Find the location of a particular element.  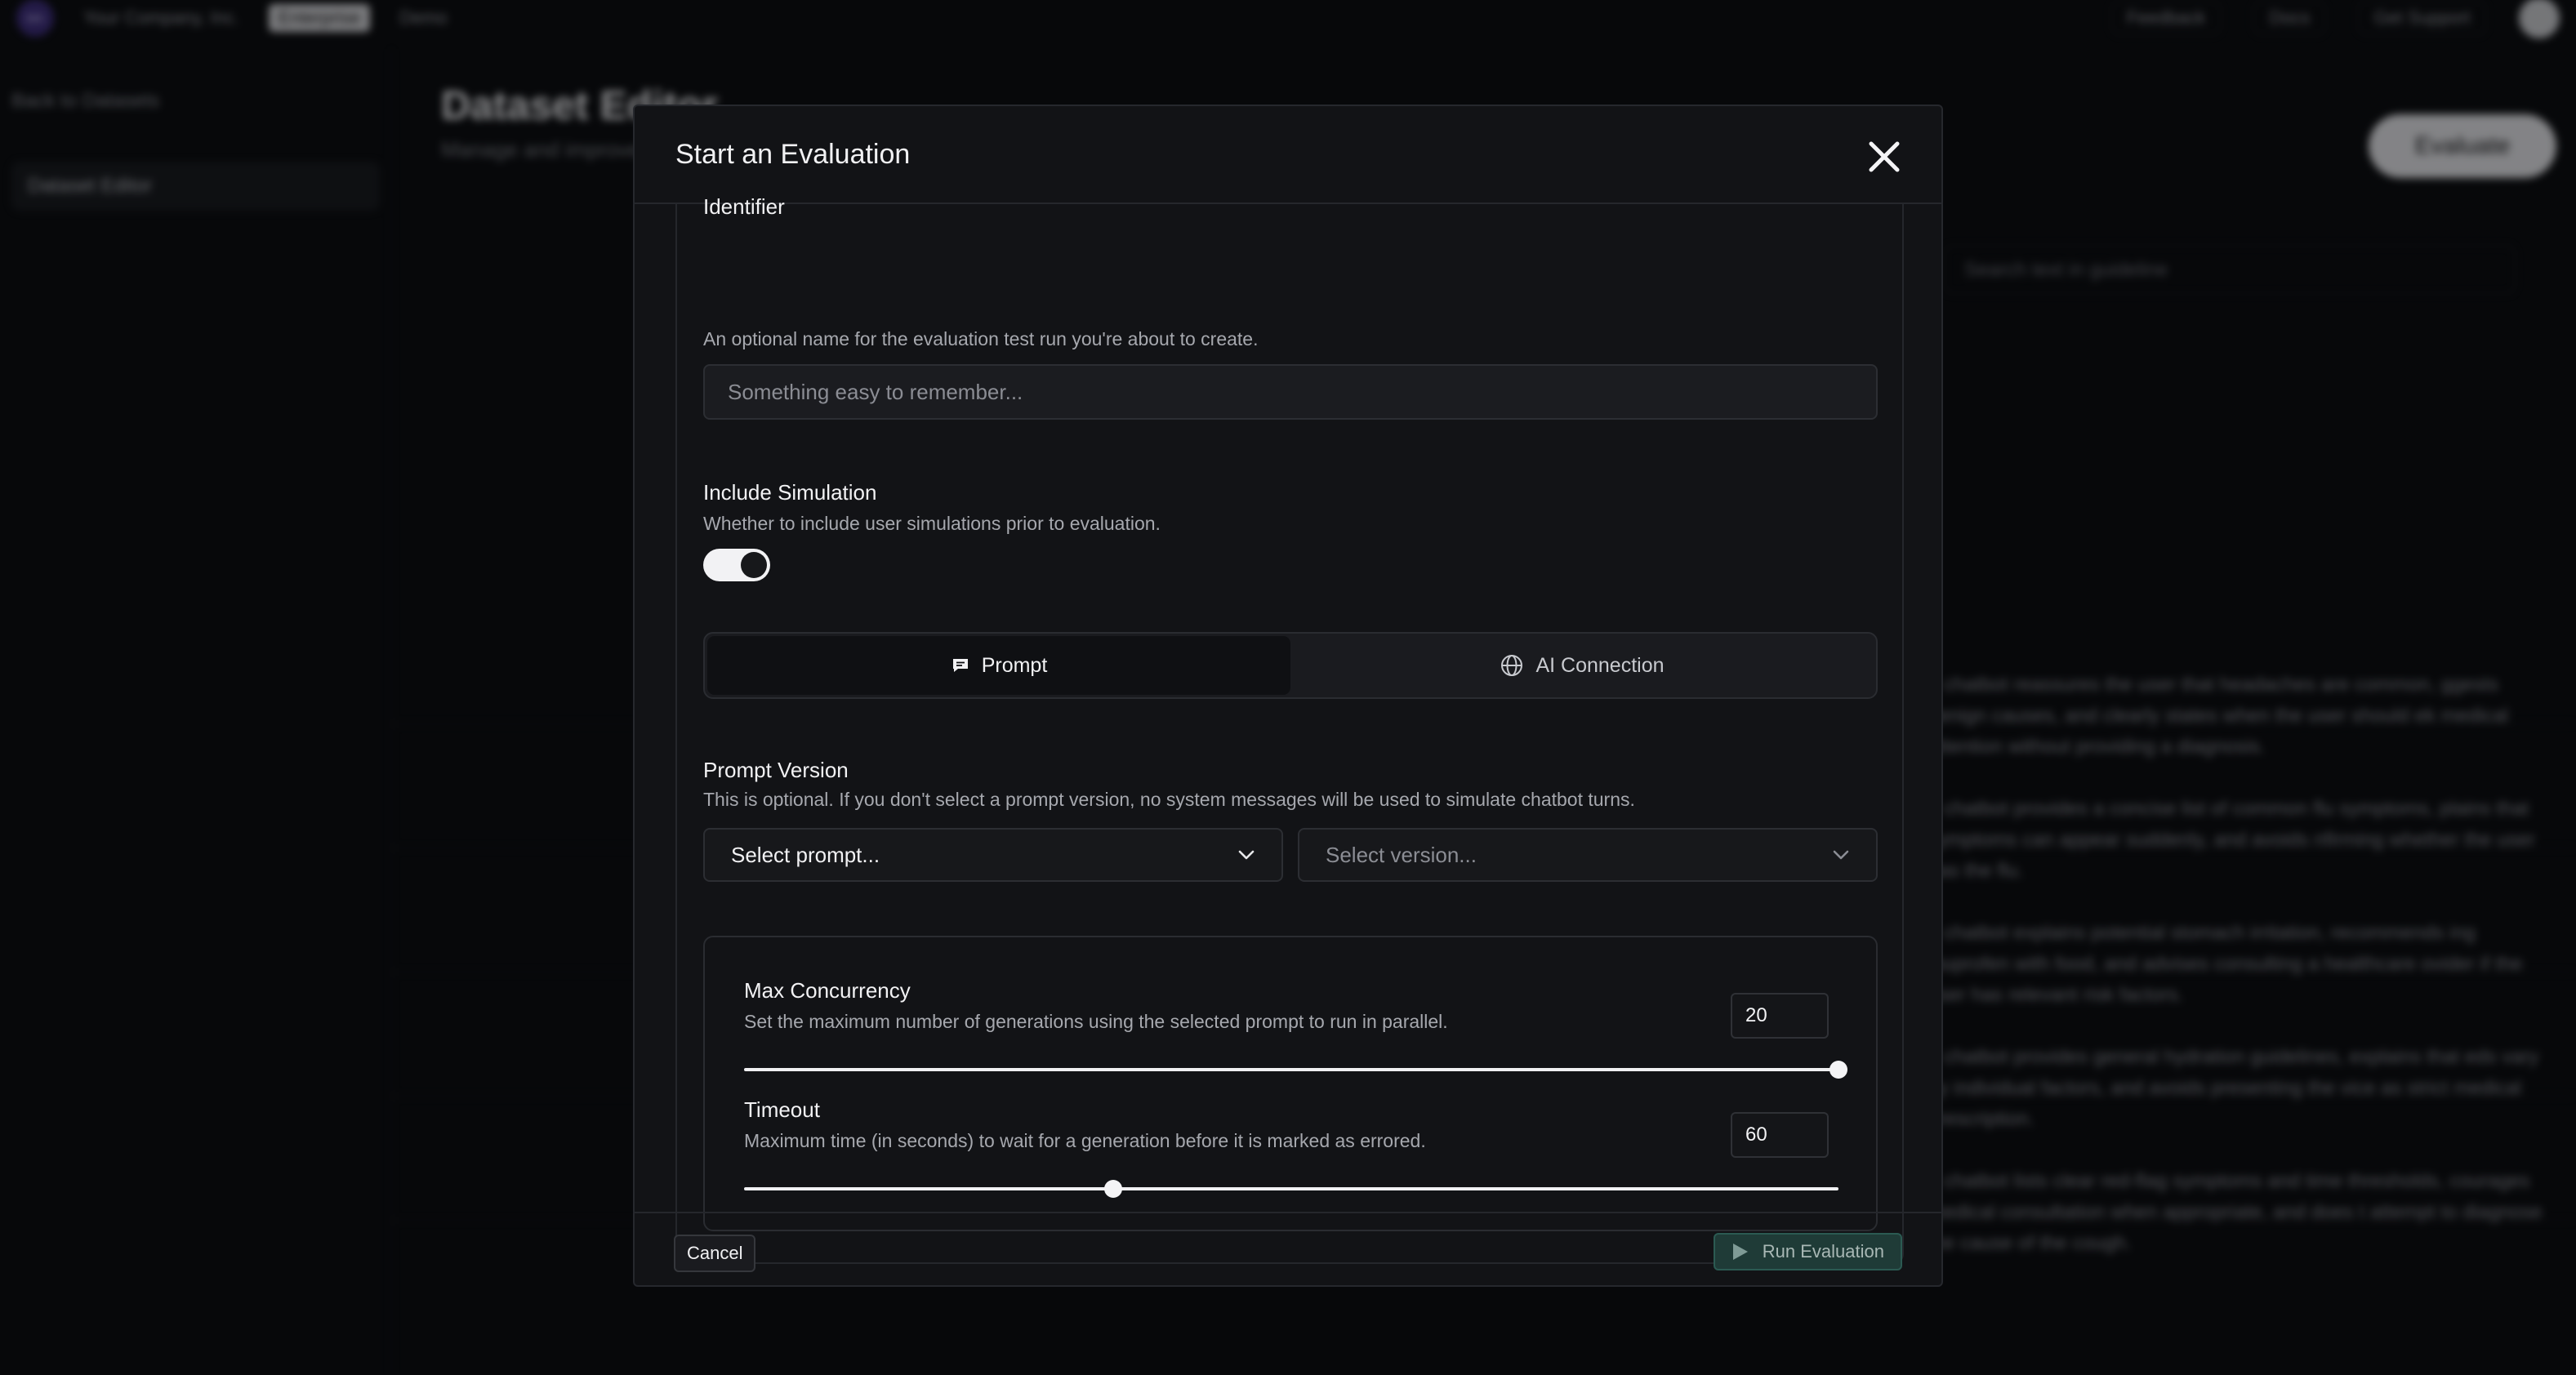

play-icon is located at coordinates (1740, 1252).